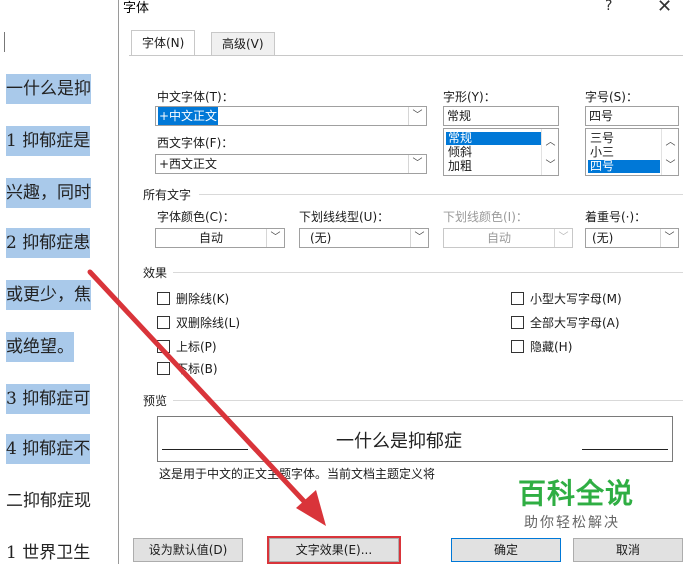 The height and width of the screenshot is (564, 692). I want to click on doc-line: 或绝望。, so click(40, 347).